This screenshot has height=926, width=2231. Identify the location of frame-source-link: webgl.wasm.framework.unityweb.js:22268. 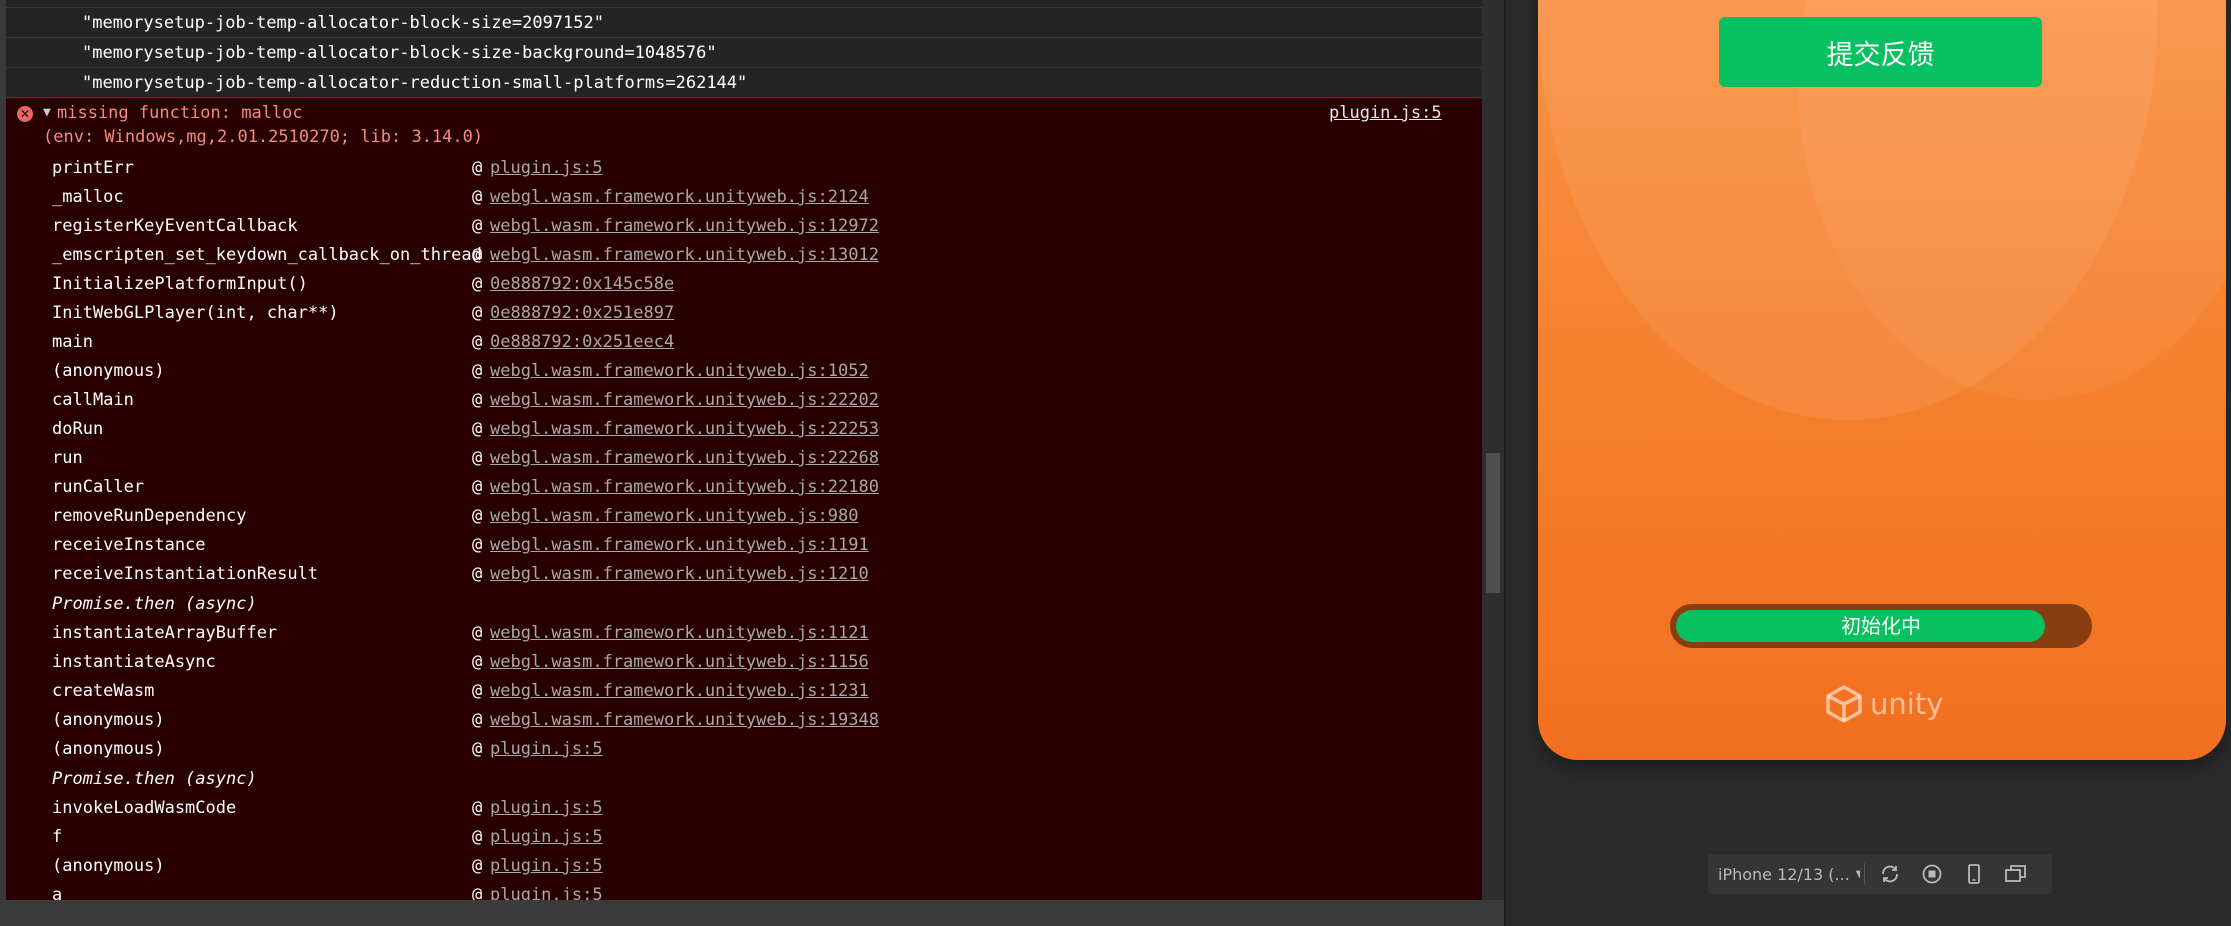
(684, 458).